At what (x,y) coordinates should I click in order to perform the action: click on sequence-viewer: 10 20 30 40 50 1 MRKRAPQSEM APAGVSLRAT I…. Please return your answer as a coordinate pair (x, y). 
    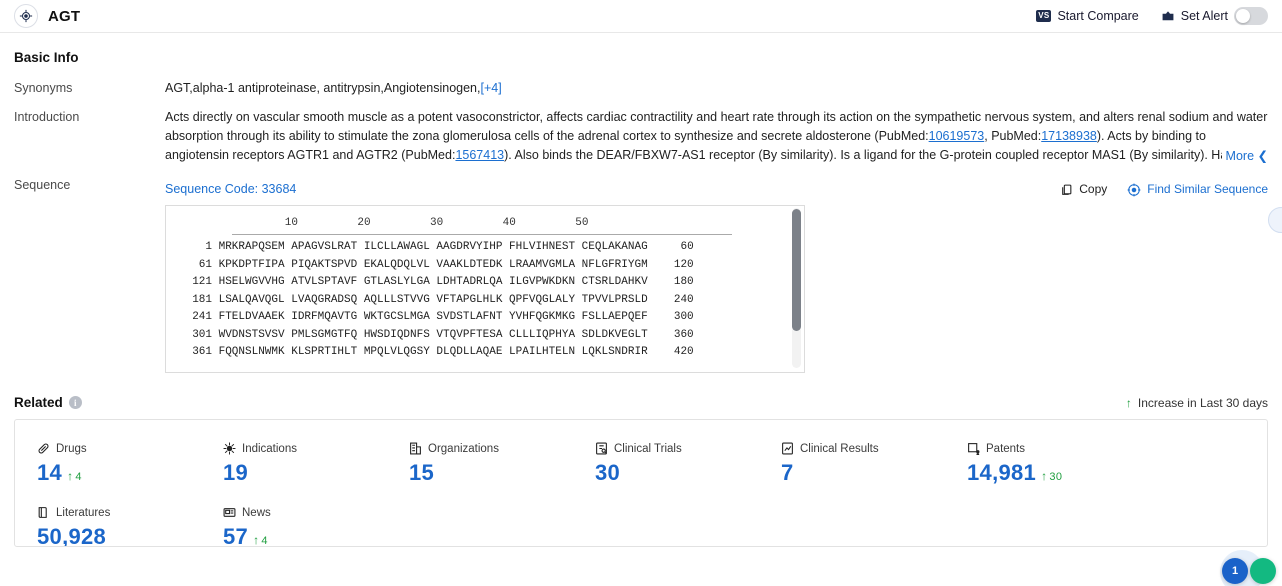
    Looking at the image, I should click on (485, 289).